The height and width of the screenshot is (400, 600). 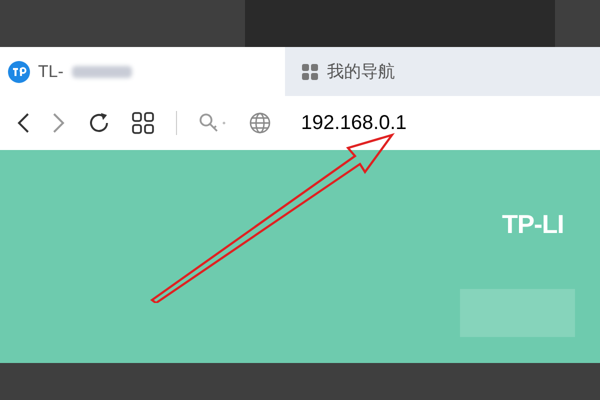 I want to click on site-logo-icon, so click(x=19, y=71).